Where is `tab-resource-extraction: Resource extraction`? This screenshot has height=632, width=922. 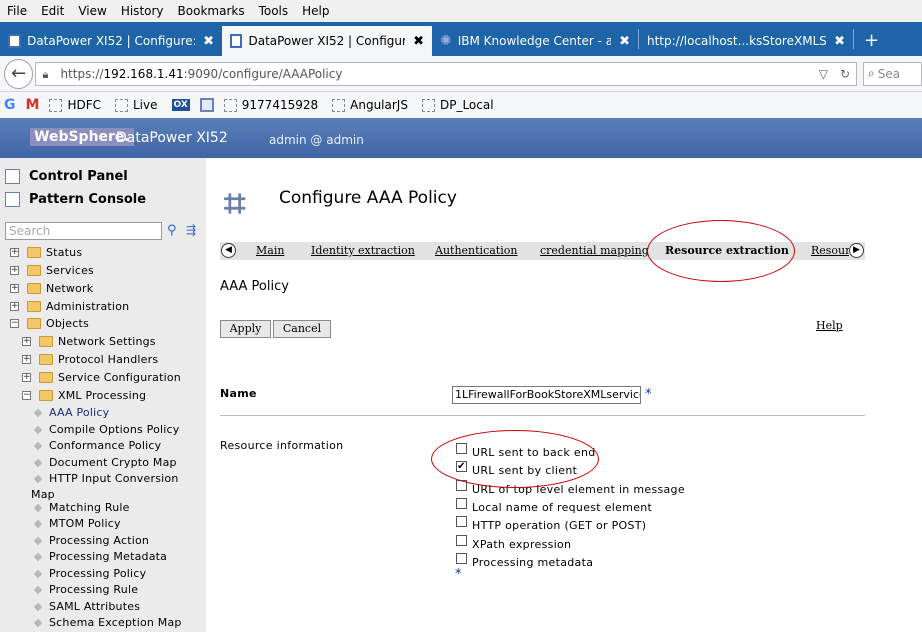
tab-resource-extraction: Resource extraction is located at coordinates (727, 250).